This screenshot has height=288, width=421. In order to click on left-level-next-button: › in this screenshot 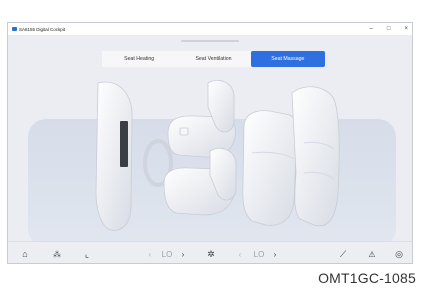, I will do `click(183, 252)`.